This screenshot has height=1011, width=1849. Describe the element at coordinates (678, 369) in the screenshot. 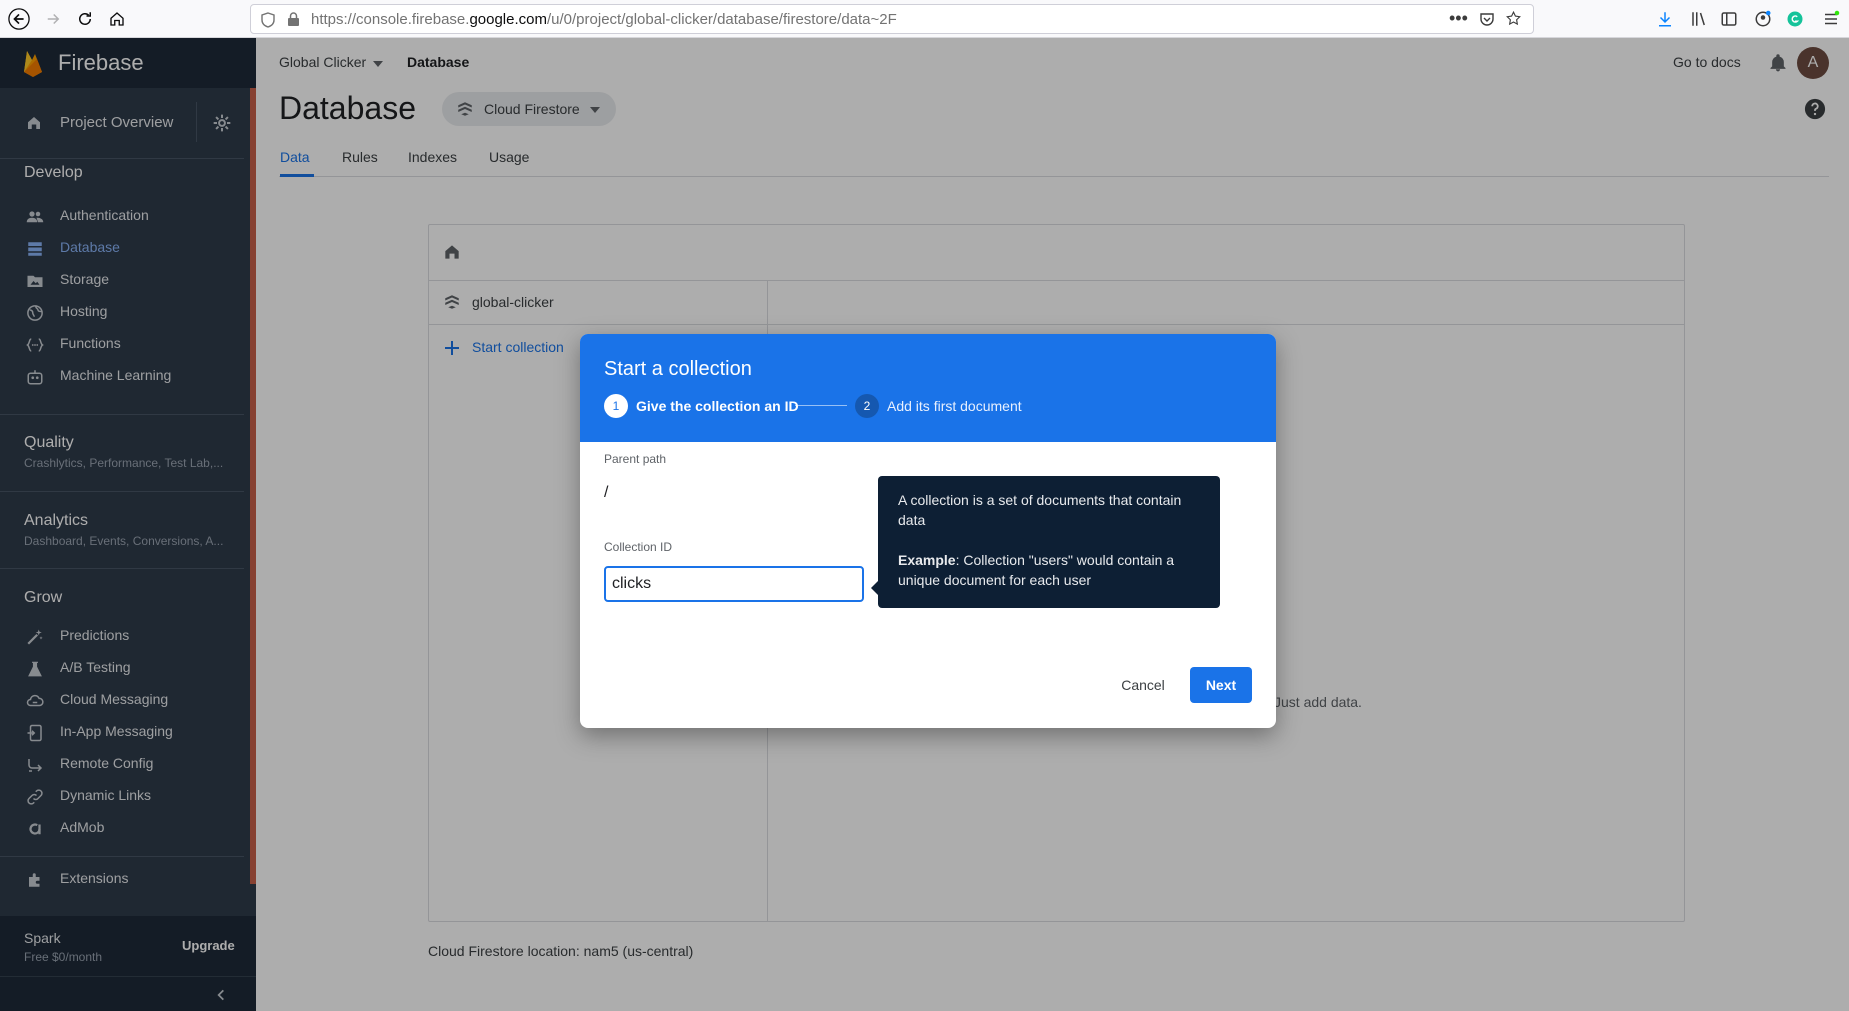

I see `dialog-title: Start a collection` at that location.